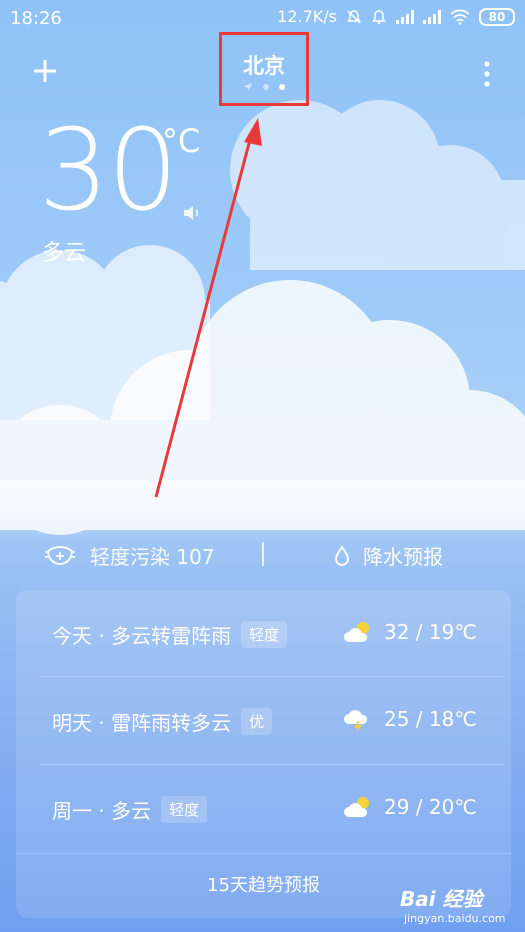 The height and width of the screenshot is (932, 525). Describe the element at coordinates (342, 555) in the screenshot. I see `raindrop-icon` at that location.